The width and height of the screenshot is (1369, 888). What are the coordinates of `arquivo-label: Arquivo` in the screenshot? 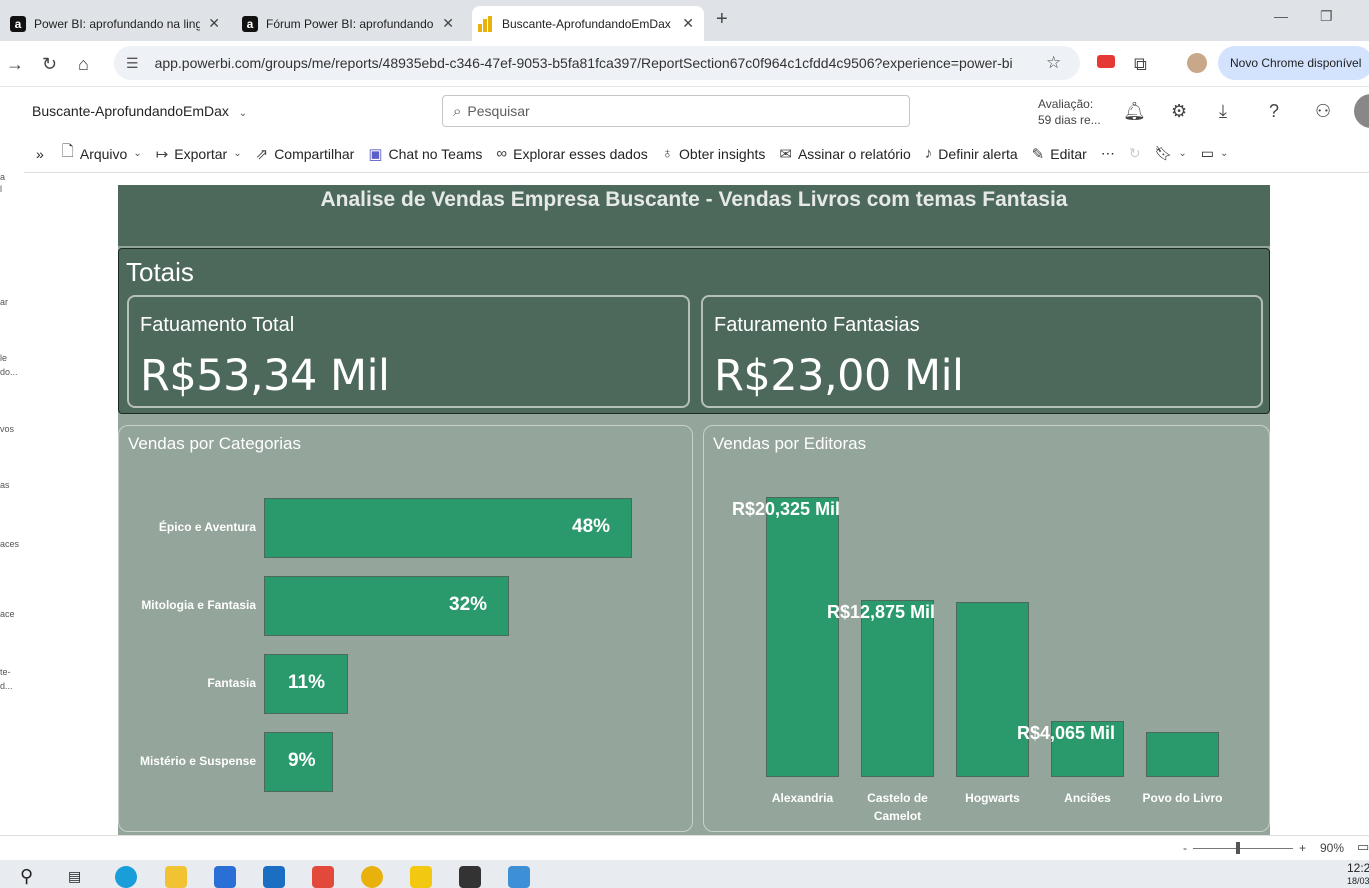 It's located at (103, 153).